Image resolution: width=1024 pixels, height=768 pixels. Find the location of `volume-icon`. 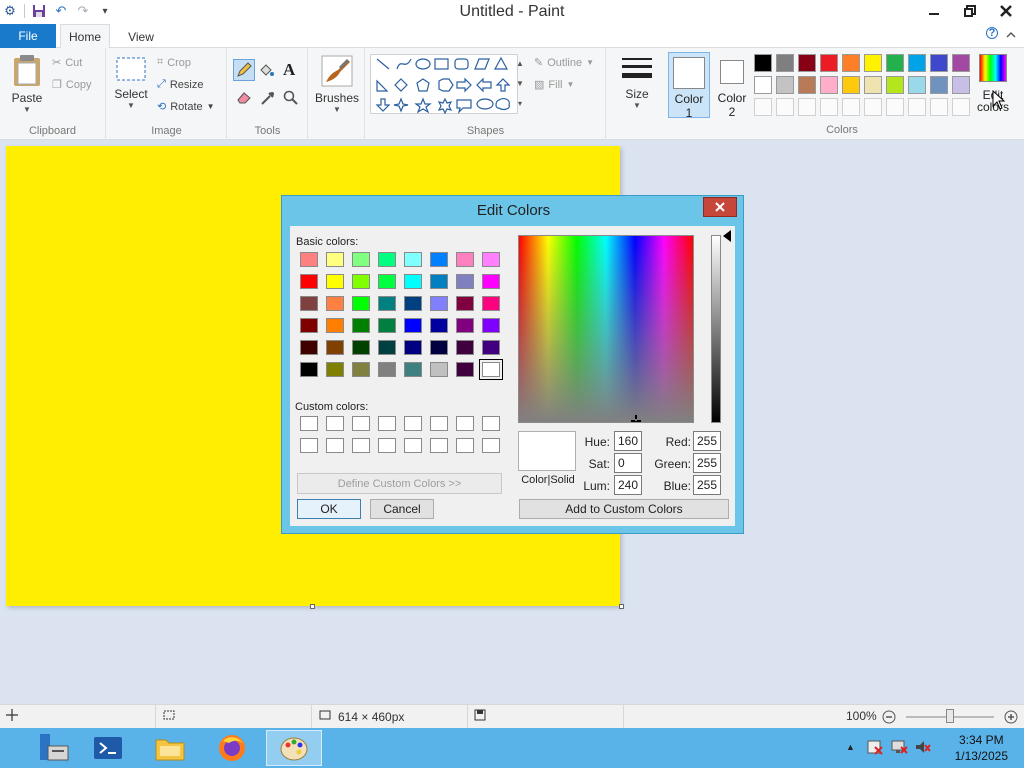

volume-icon is located at coordinates (923, 748).